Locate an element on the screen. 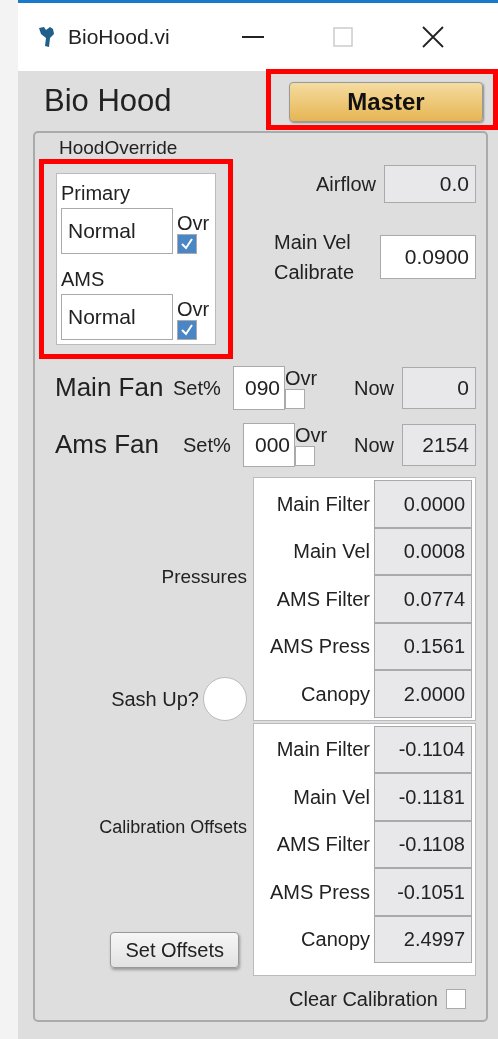 The width and height of the screenshot is (498, 1039). calibrate-label: Main Vel Calibrate is located at coordinates (315, 257).